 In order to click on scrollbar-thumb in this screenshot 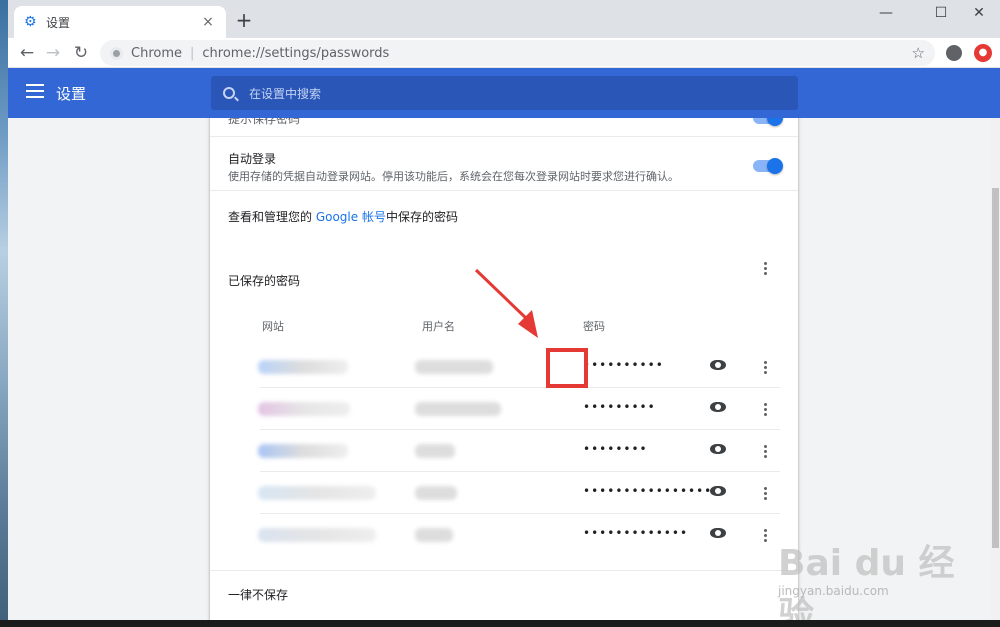, I will do `click(995, 368)`.